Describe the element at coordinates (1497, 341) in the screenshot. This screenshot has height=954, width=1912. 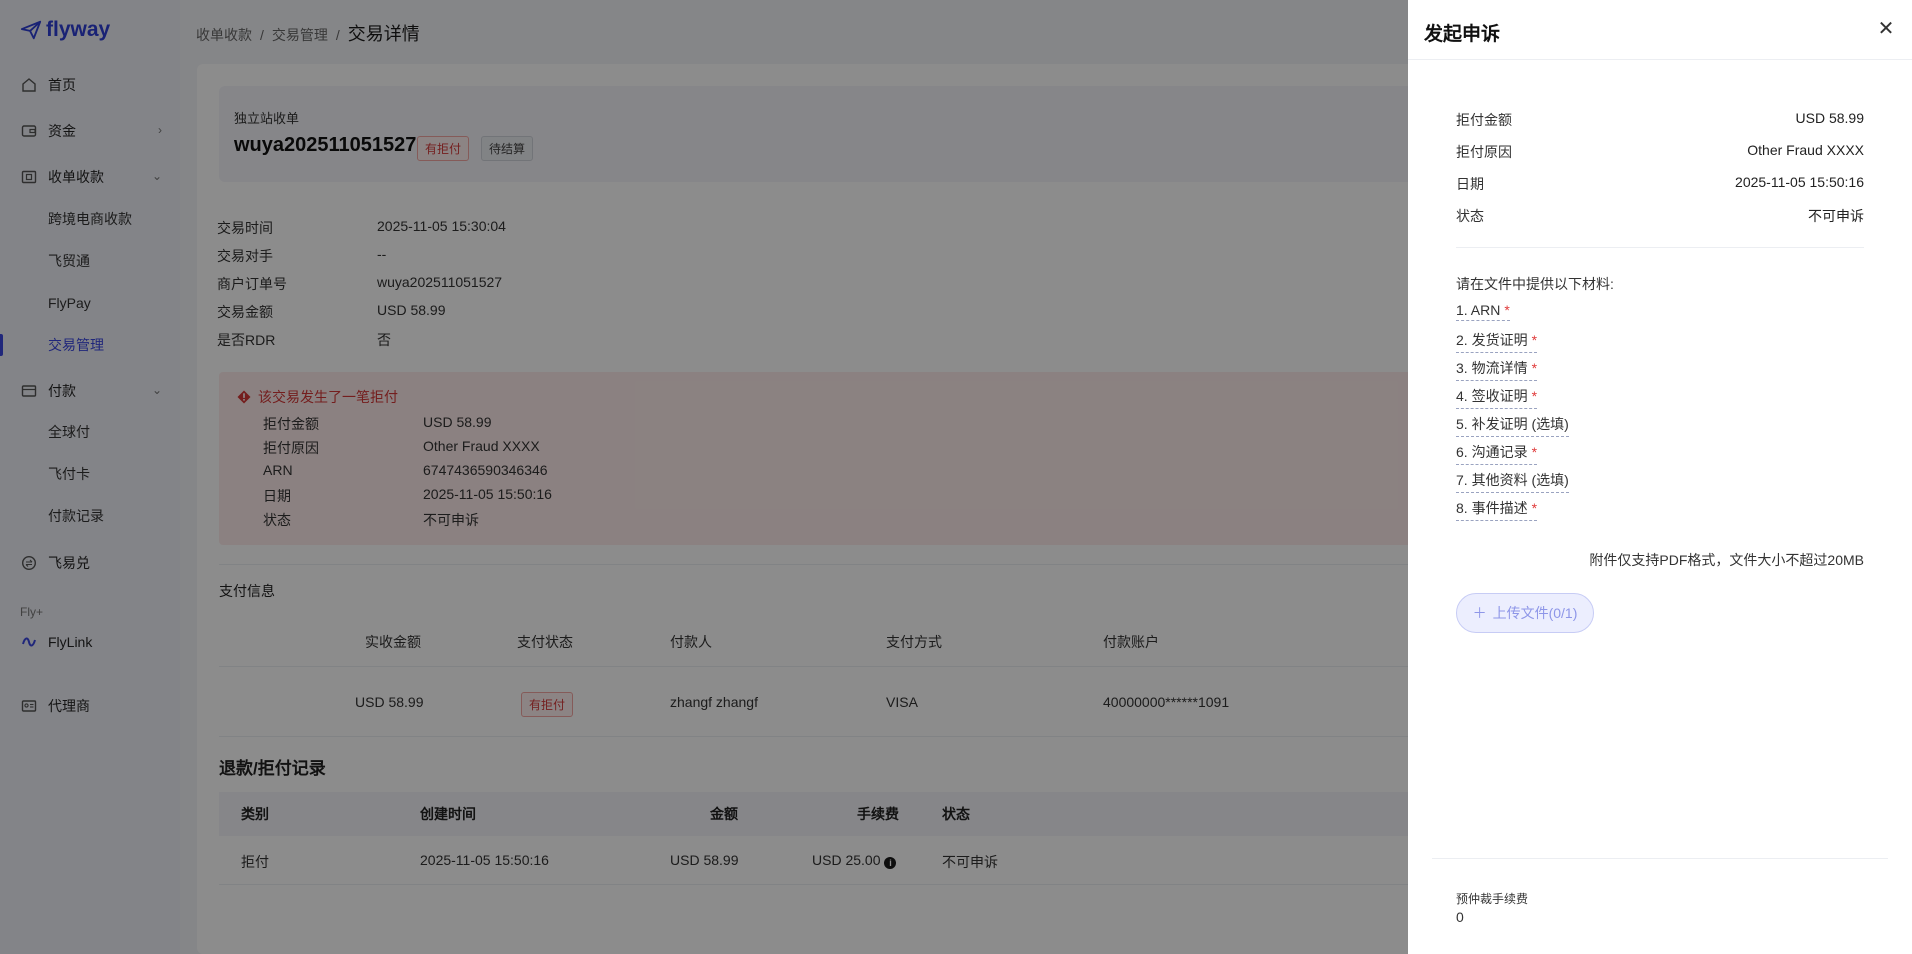
I see `material-item: 2. 发货证明 *` at that location.